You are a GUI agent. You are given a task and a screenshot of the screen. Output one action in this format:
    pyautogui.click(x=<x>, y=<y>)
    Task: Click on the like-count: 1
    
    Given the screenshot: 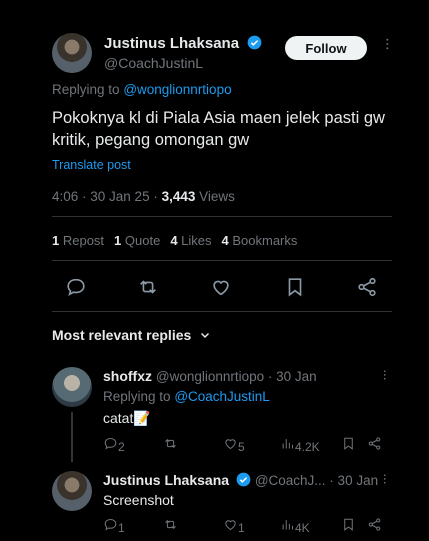 What is the action you would take?
    pyautogui.click(x=234, y=527)
    